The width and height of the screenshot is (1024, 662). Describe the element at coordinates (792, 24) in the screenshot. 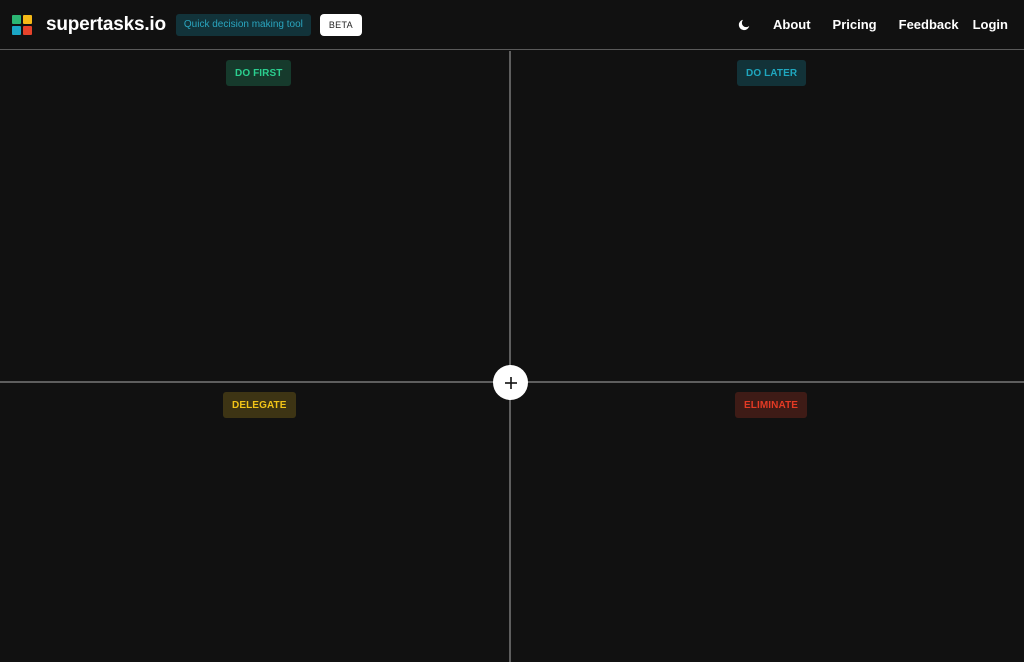

I see `nav-about-link: About` at that location.